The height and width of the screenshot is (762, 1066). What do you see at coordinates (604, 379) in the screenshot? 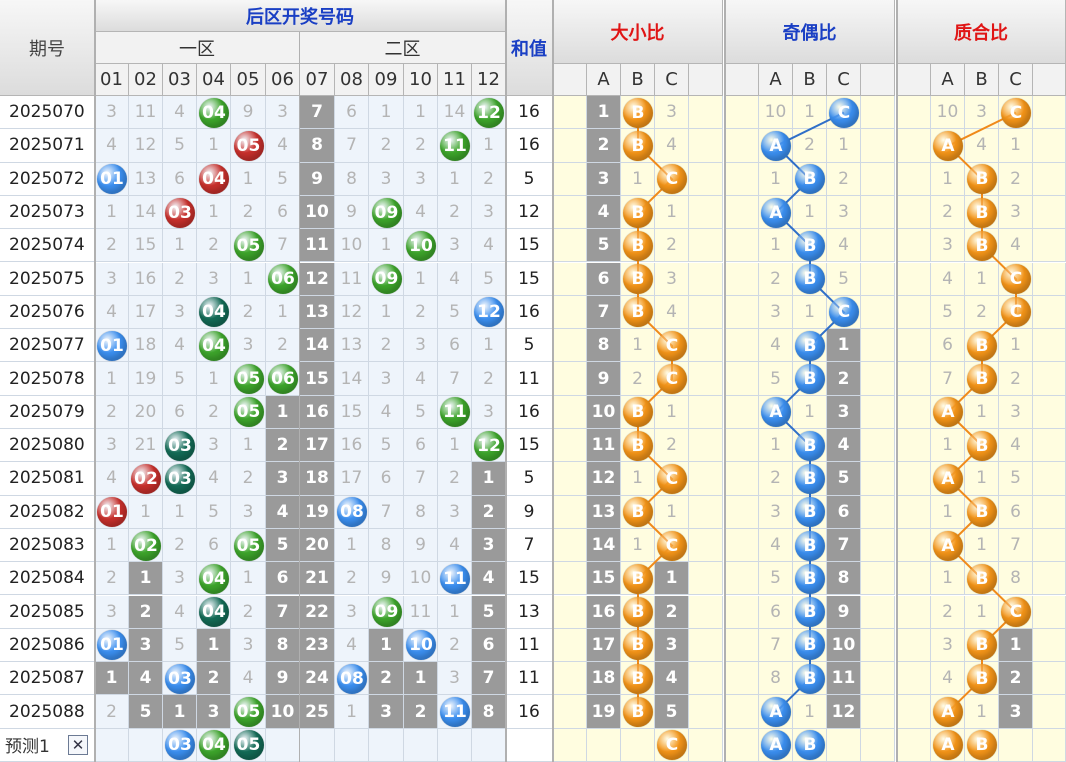
I see `ratio-cell: 9` at bounding box center [604, 379].